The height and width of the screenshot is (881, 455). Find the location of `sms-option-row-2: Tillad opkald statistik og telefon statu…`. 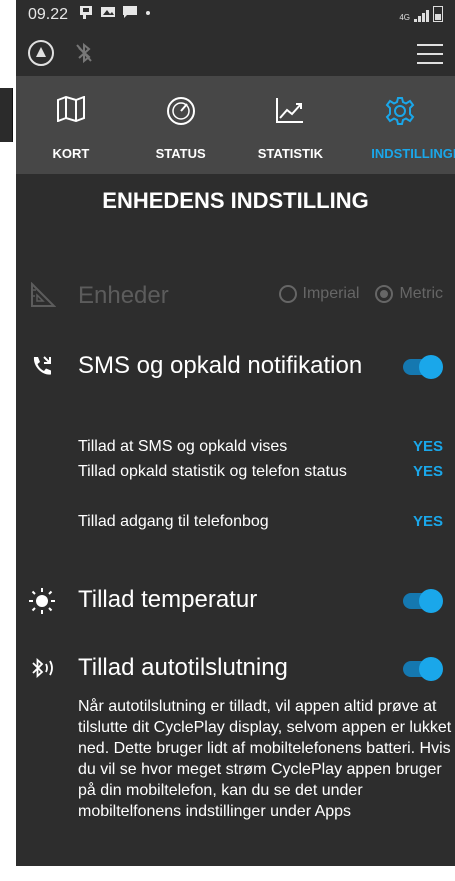

sms-option-row-2: Tillad opkald statistik og telefon statu… is located at coordinates (260, 471).